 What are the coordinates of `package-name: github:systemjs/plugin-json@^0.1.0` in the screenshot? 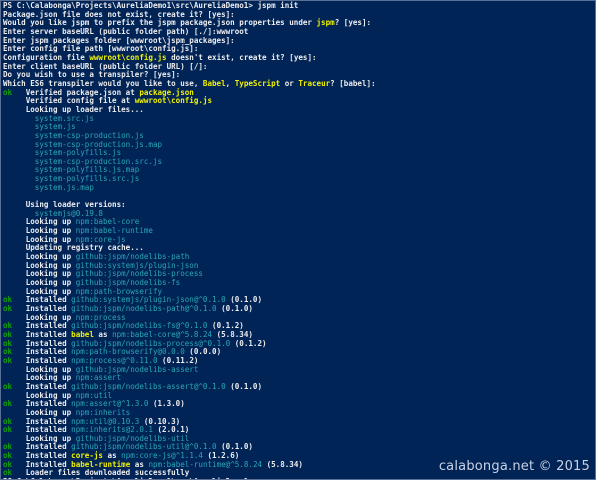 It's located at (148, 300).